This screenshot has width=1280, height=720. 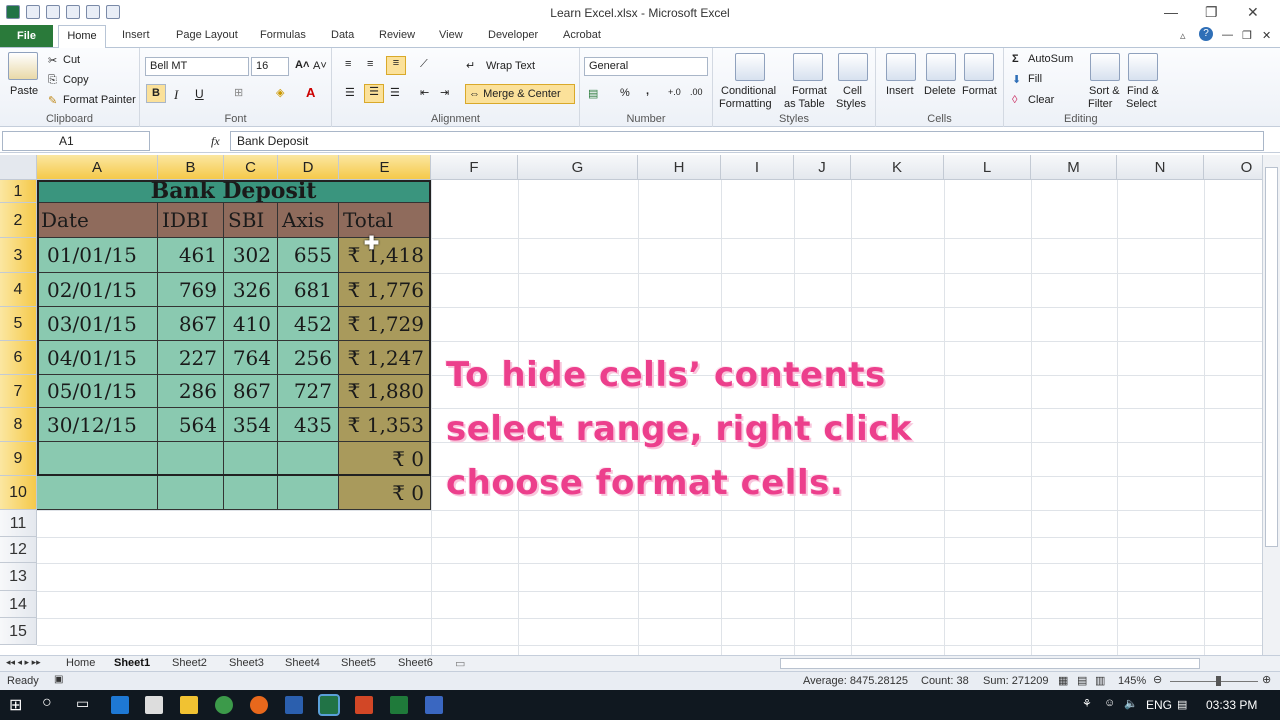 What do you see at coordinates (897, 167) in the screenshot?
I see `column-header: K` at bounding box center [897, 167].